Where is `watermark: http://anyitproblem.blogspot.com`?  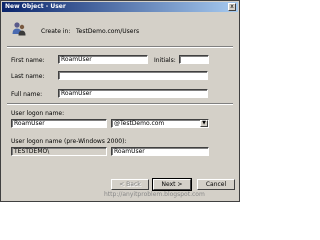
watermark: http://anyitproblem.blogspot.com is located at coordinates (154, 194).